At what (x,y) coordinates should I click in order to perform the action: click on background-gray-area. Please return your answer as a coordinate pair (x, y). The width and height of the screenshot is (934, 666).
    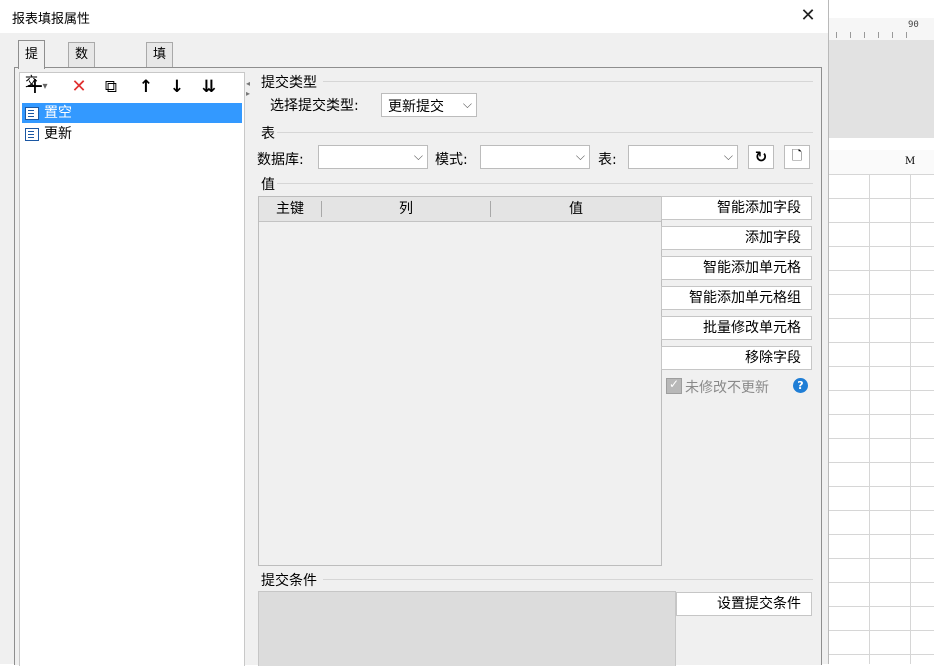
    Looking at the image, I should click on (881, 89).